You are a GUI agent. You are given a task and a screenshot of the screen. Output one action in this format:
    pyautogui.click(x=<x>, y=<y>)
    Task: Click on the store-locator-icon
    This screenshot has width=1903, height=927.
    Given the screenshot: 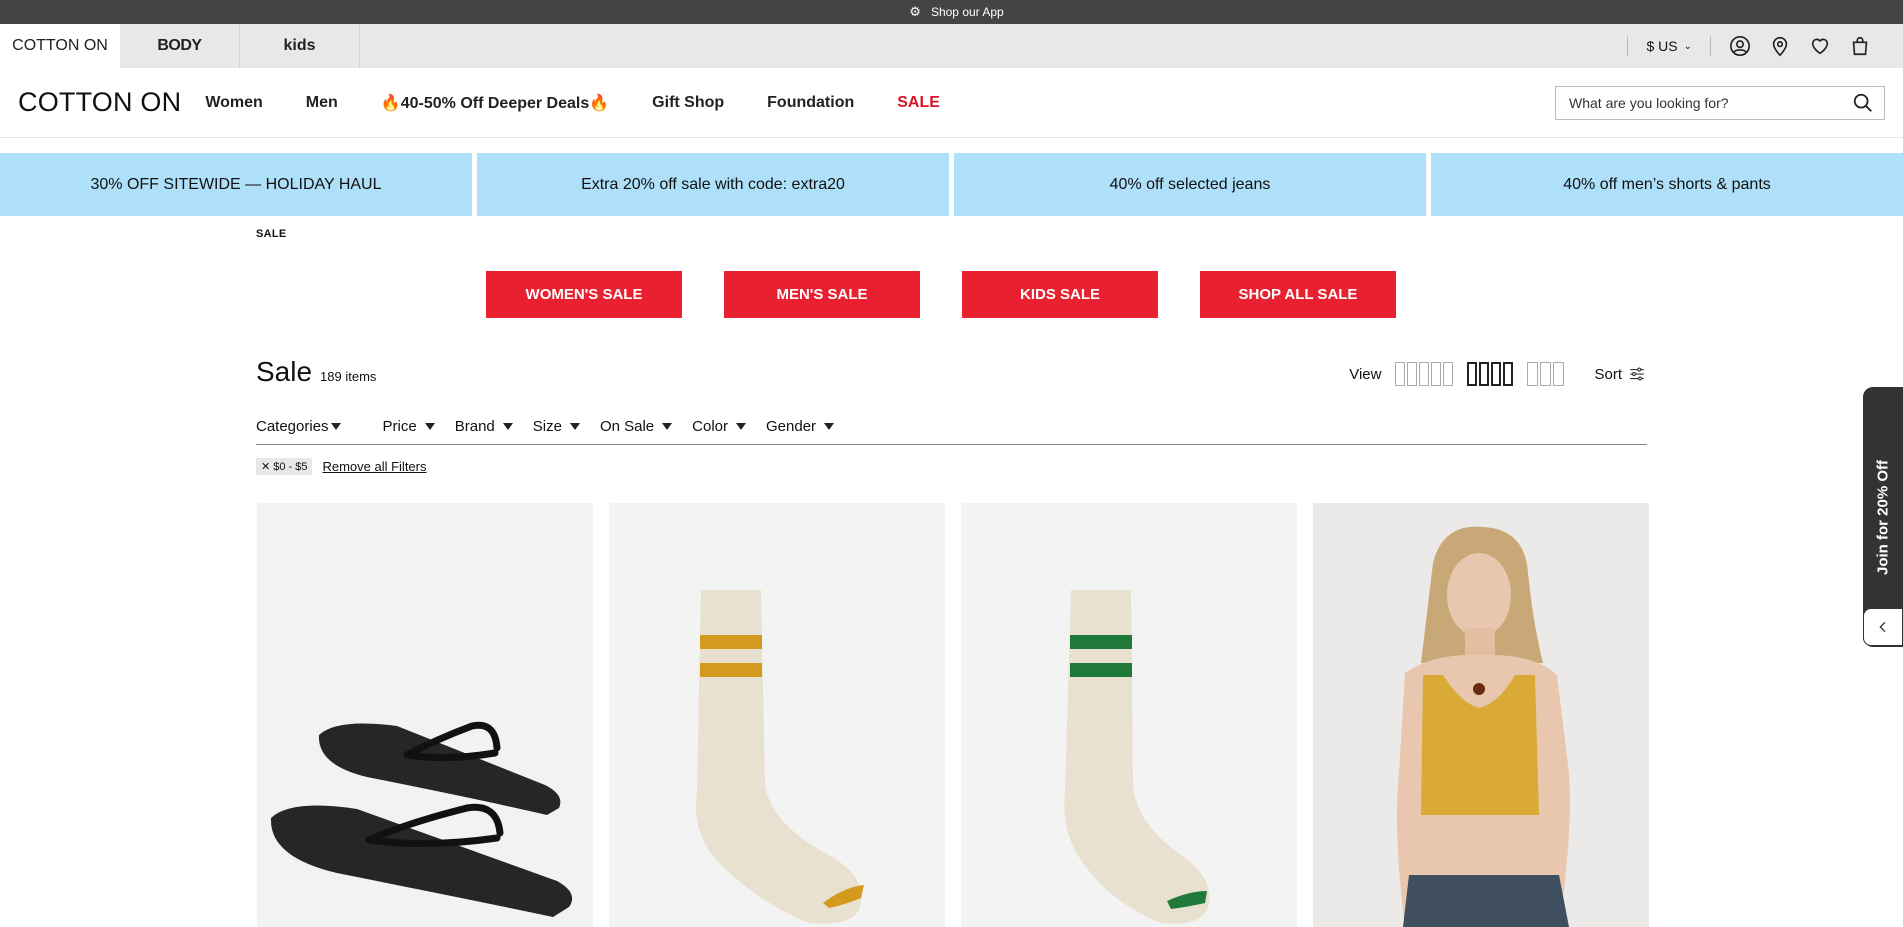 What is the action you would take?
    pyautogui.click(x=1780, y=46)
    